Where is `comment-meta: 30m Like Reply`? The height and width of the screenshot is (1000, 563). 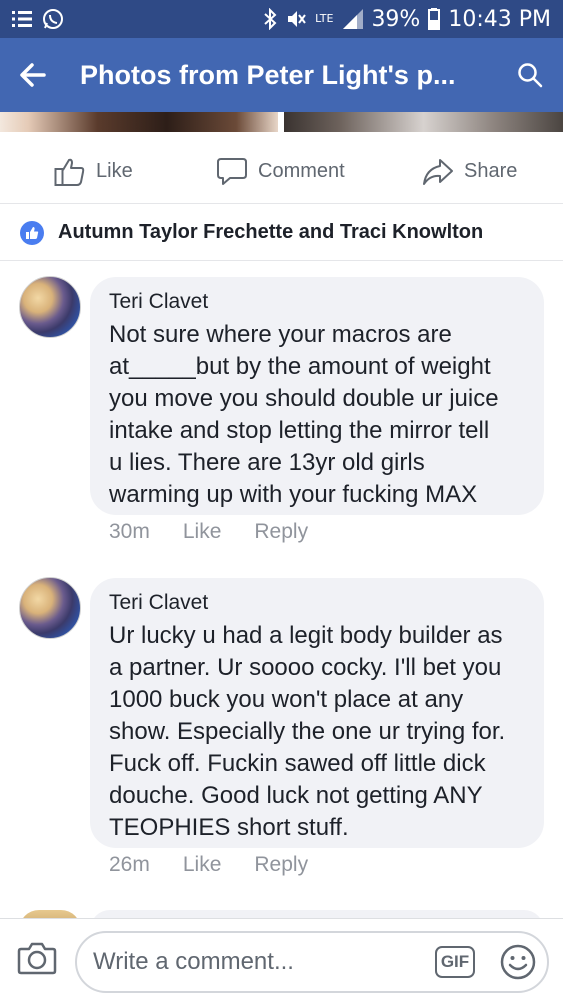 comment-meta: 30m Like Reply is located at coordinates (208, 532).